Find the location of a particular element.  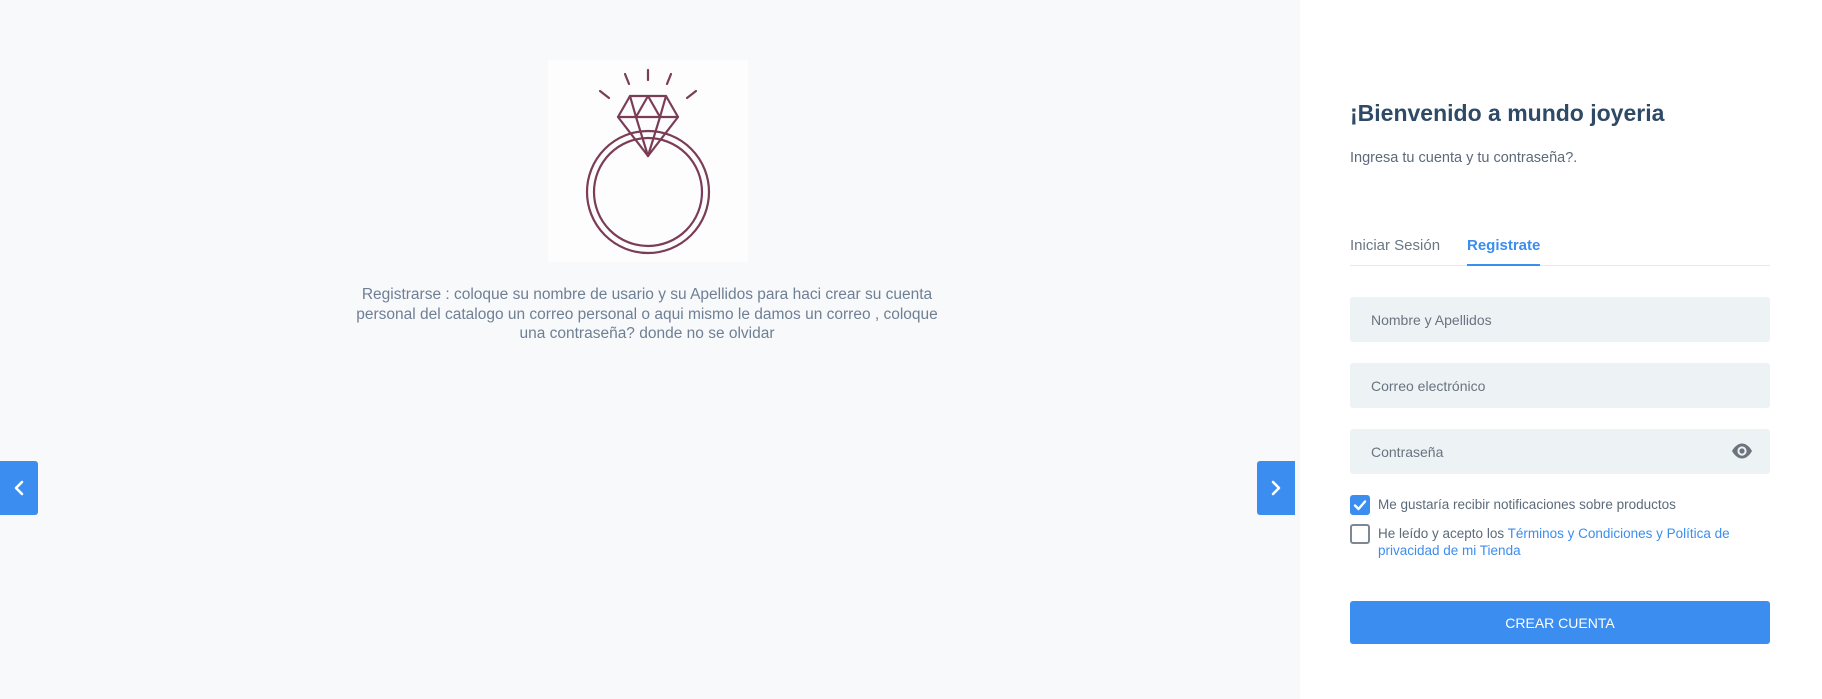

terms-checkbox is located at coordinates (1360, 534).